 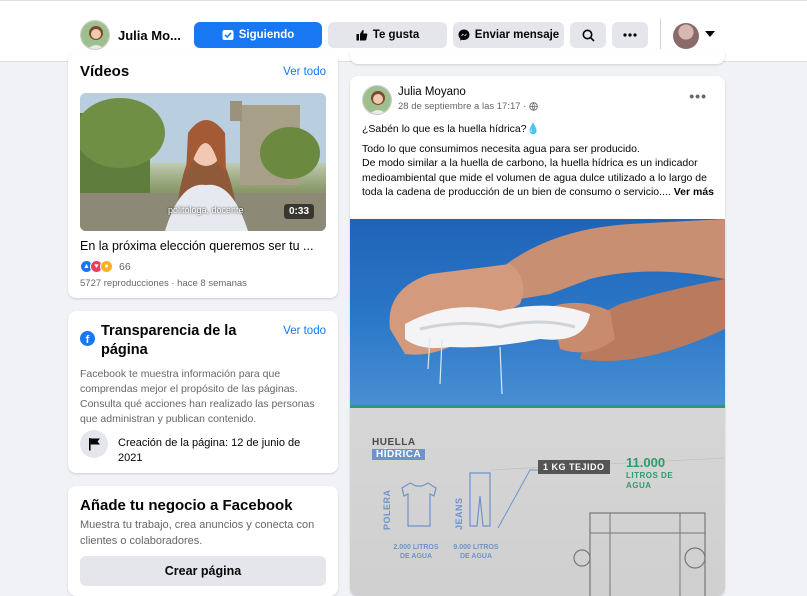 I want to click on video-caption: politóloga, docente, so click(x=206, y=210).